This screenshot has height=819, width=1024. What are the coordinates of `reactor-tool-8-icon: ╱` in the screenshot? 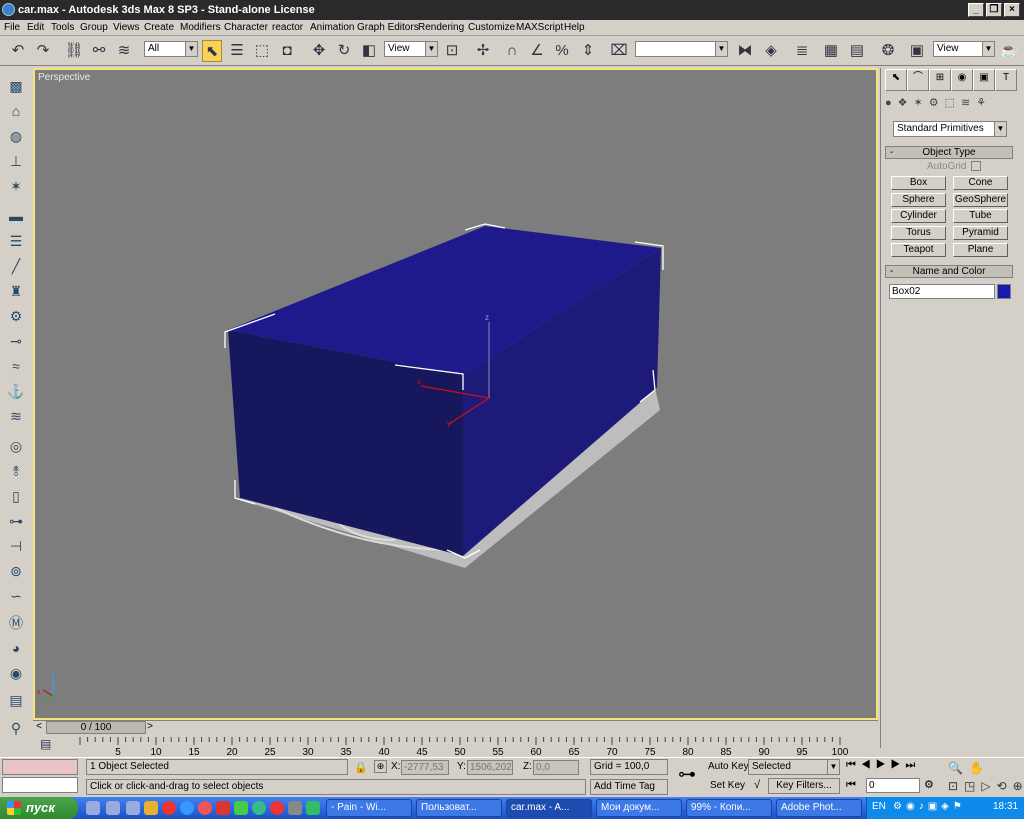 It's located at (16, 266).